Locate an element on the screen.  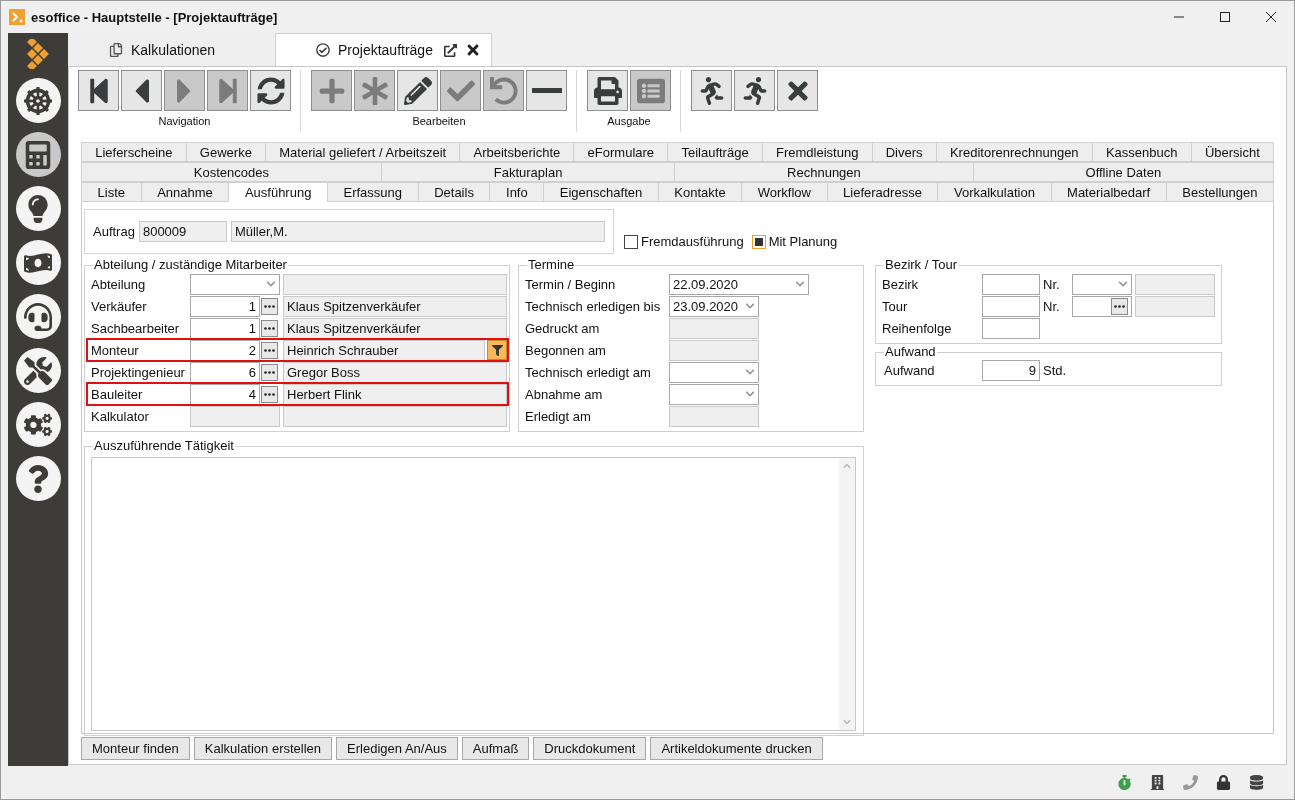
tab: Liste is located at coordinates (111, 192).